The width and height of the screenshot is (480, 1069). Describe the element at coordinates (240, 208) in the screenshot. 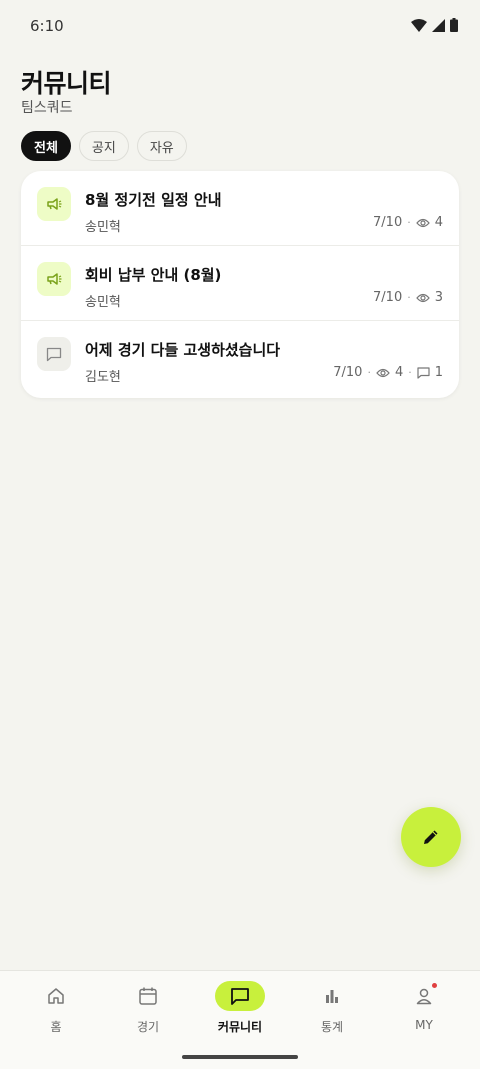

I see `post-item: 8월 정기전 일정 안내 송민혁 7/10 · 4` at that location.